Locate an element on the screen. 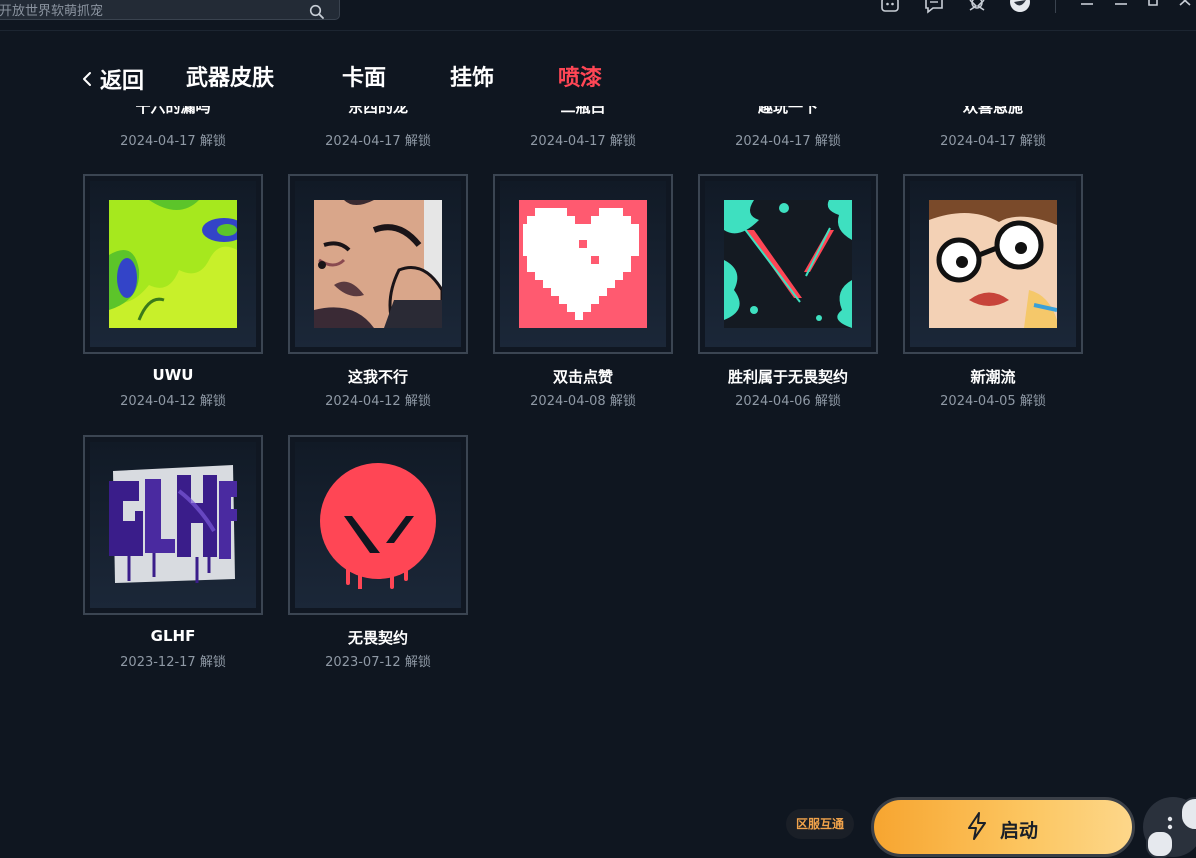 The height and width of the screenshot is (858, 1196). valorant-logo-spray-image is located at coordinates (378, 526).